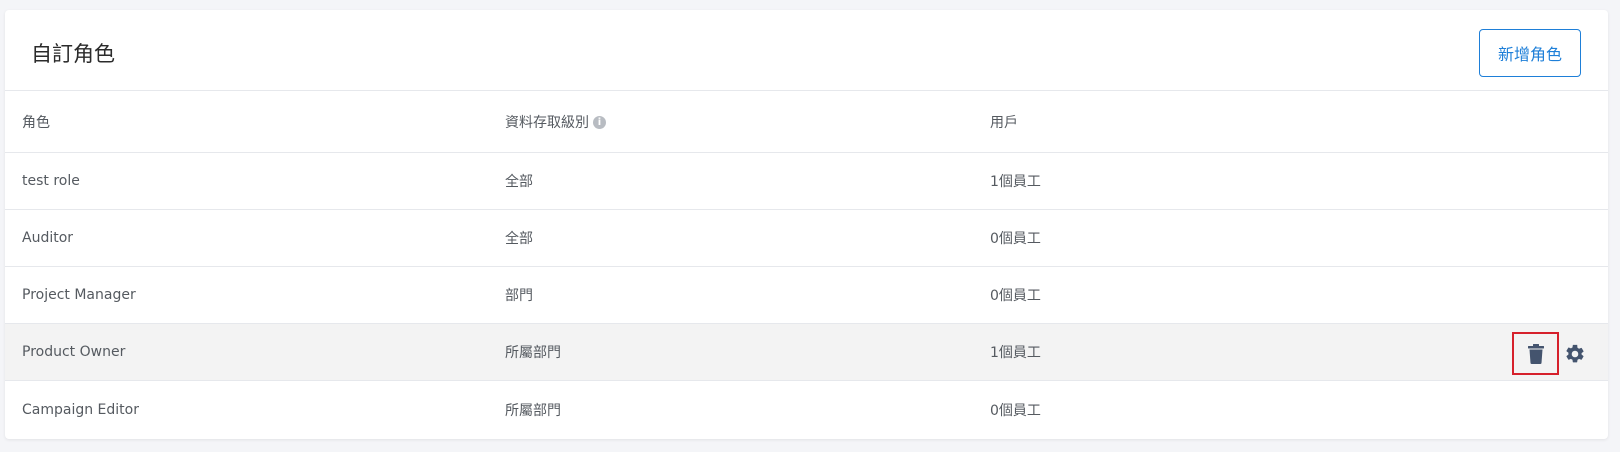 This screenshot has width=1620, height=452. What do you see at coordinates (1004, 122) in the screenshot?
I see `column-header-users: 用戶` at bounding box center [1004, 122].